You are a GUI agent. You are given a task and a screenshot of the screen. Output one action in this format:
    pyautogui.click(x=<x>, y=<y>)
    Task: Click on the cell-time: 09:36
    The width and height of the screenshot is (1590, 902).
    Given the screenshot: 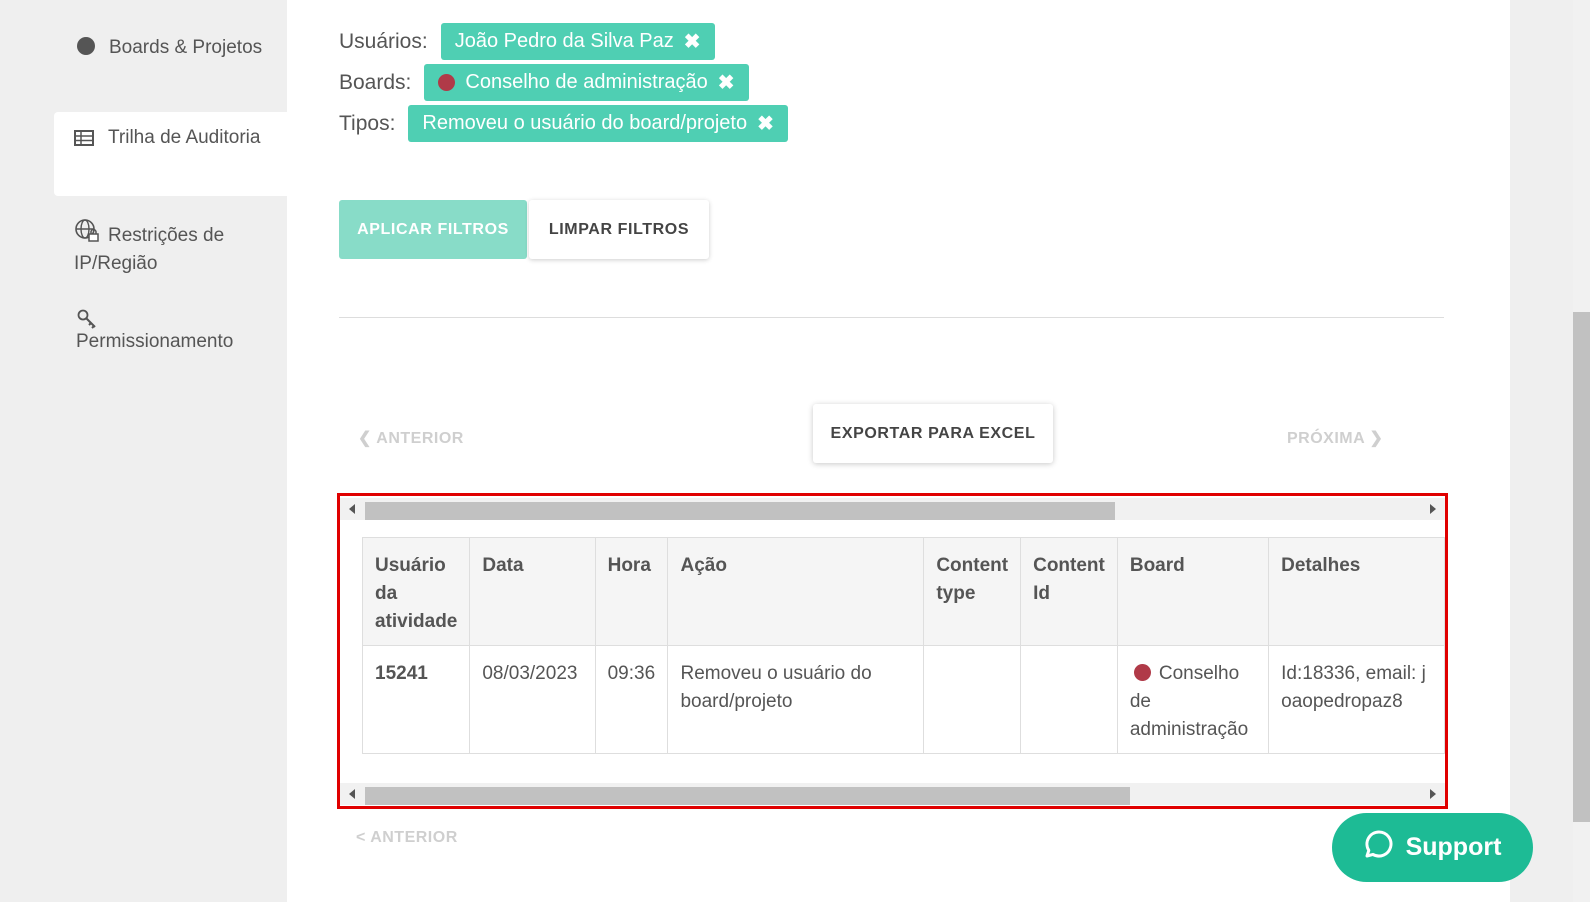 What is the action you would take?
    pyautogui.click(x=631, y=699)
    